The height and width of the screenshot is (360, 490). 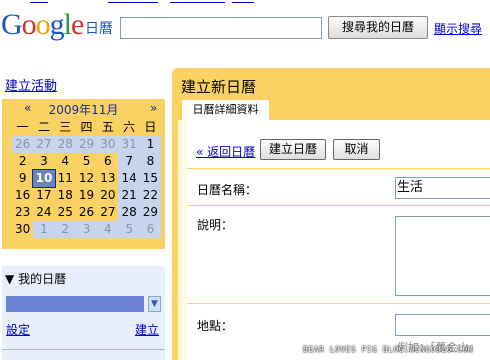 I want to click on create-calendar-link: 建立, so click(x=147, y=329).